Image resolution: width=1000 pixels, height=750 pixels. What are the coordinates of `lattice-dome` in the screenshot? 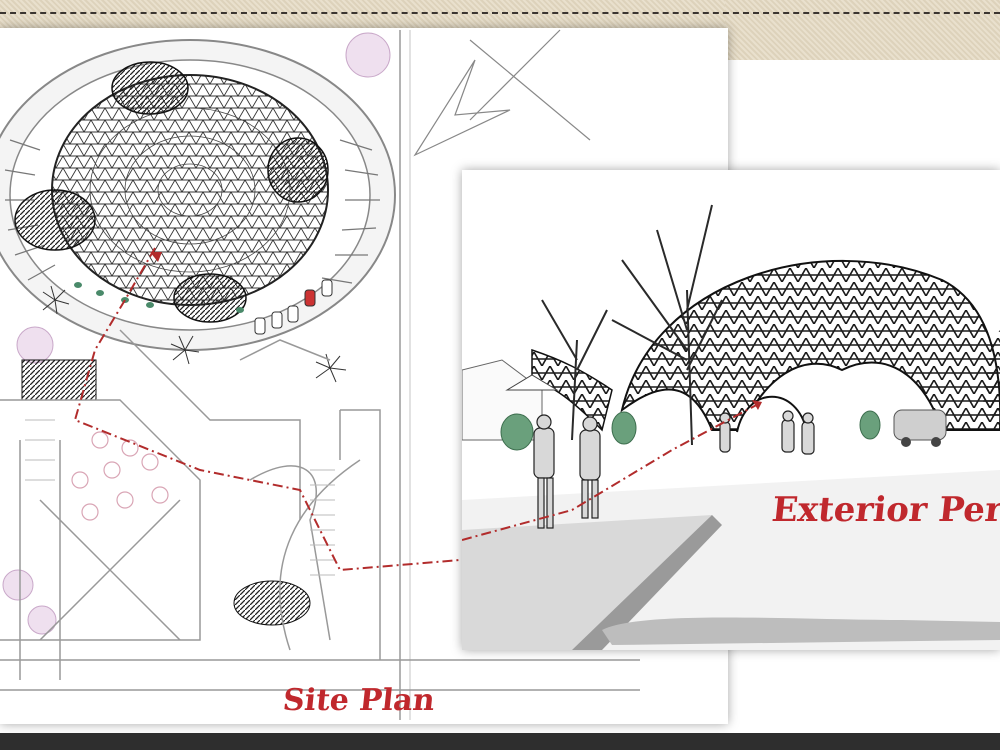 It's located at (810, 345).